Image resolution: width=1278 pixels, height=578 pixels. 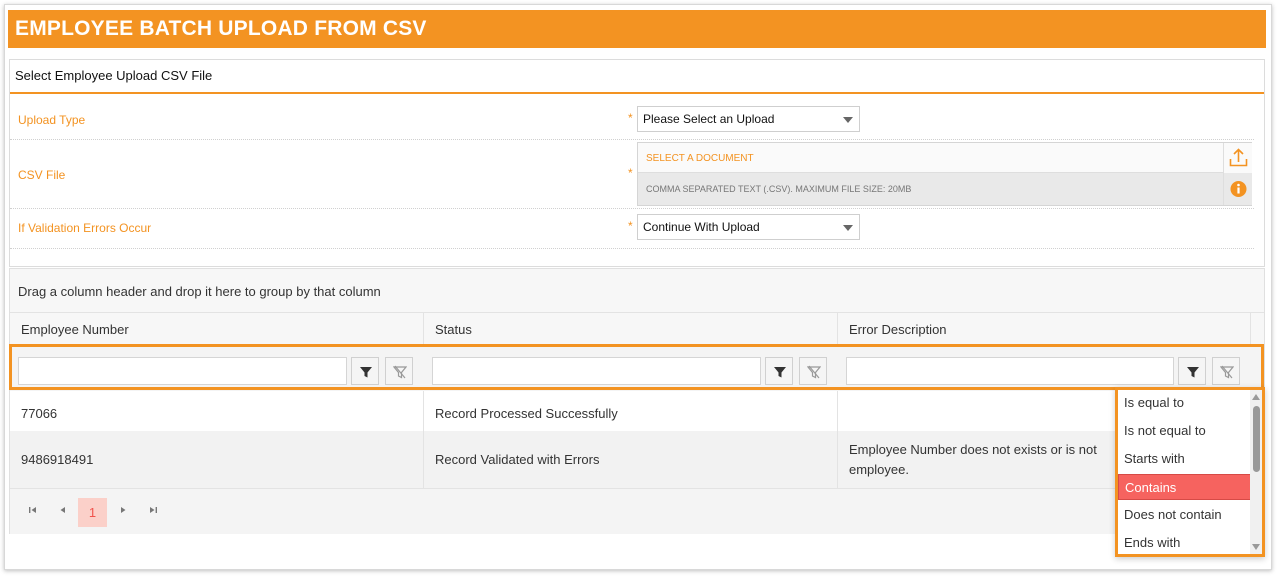 What do you see at coordinates (85, 228) in the screenshot?
I see `validation-label: If Validation Errors Occur` at bounding box center [85, 228].